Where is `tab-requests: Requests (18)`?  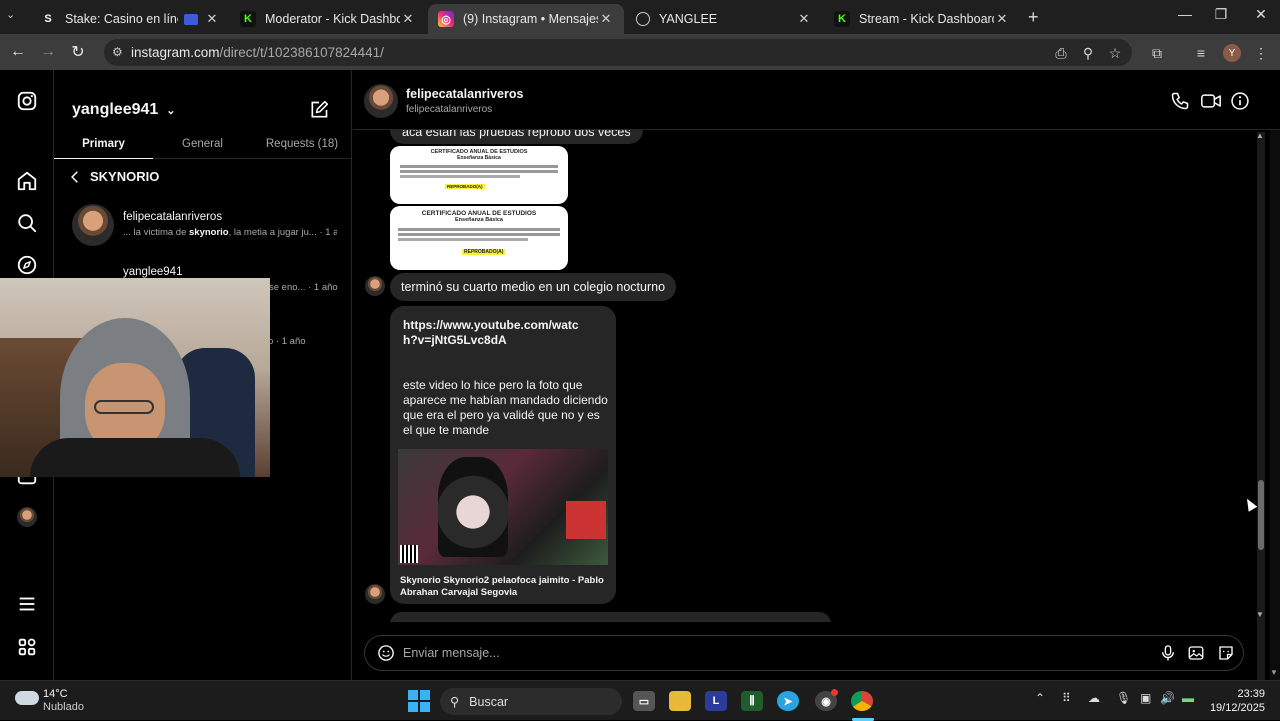 tab-requests: Requests (18) is located at coordinates (302, 144).